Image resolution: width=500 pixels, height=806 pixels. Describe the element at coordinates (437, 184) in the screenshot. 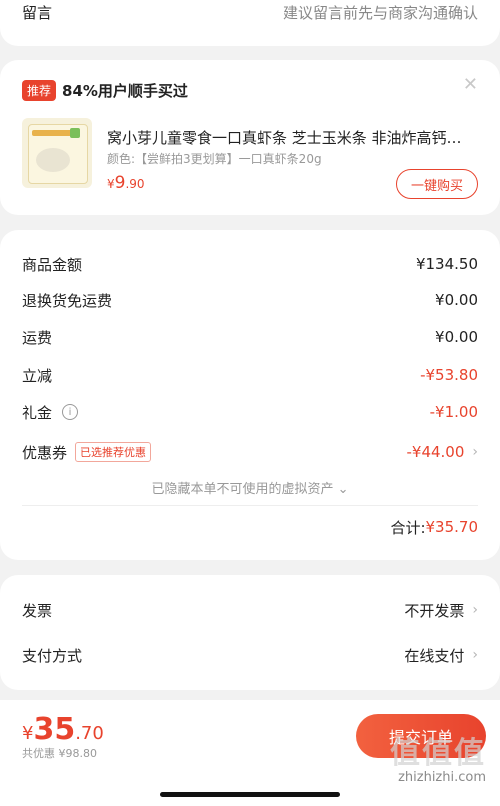

I see `one-click-buy-button: 一键购买` at that location.